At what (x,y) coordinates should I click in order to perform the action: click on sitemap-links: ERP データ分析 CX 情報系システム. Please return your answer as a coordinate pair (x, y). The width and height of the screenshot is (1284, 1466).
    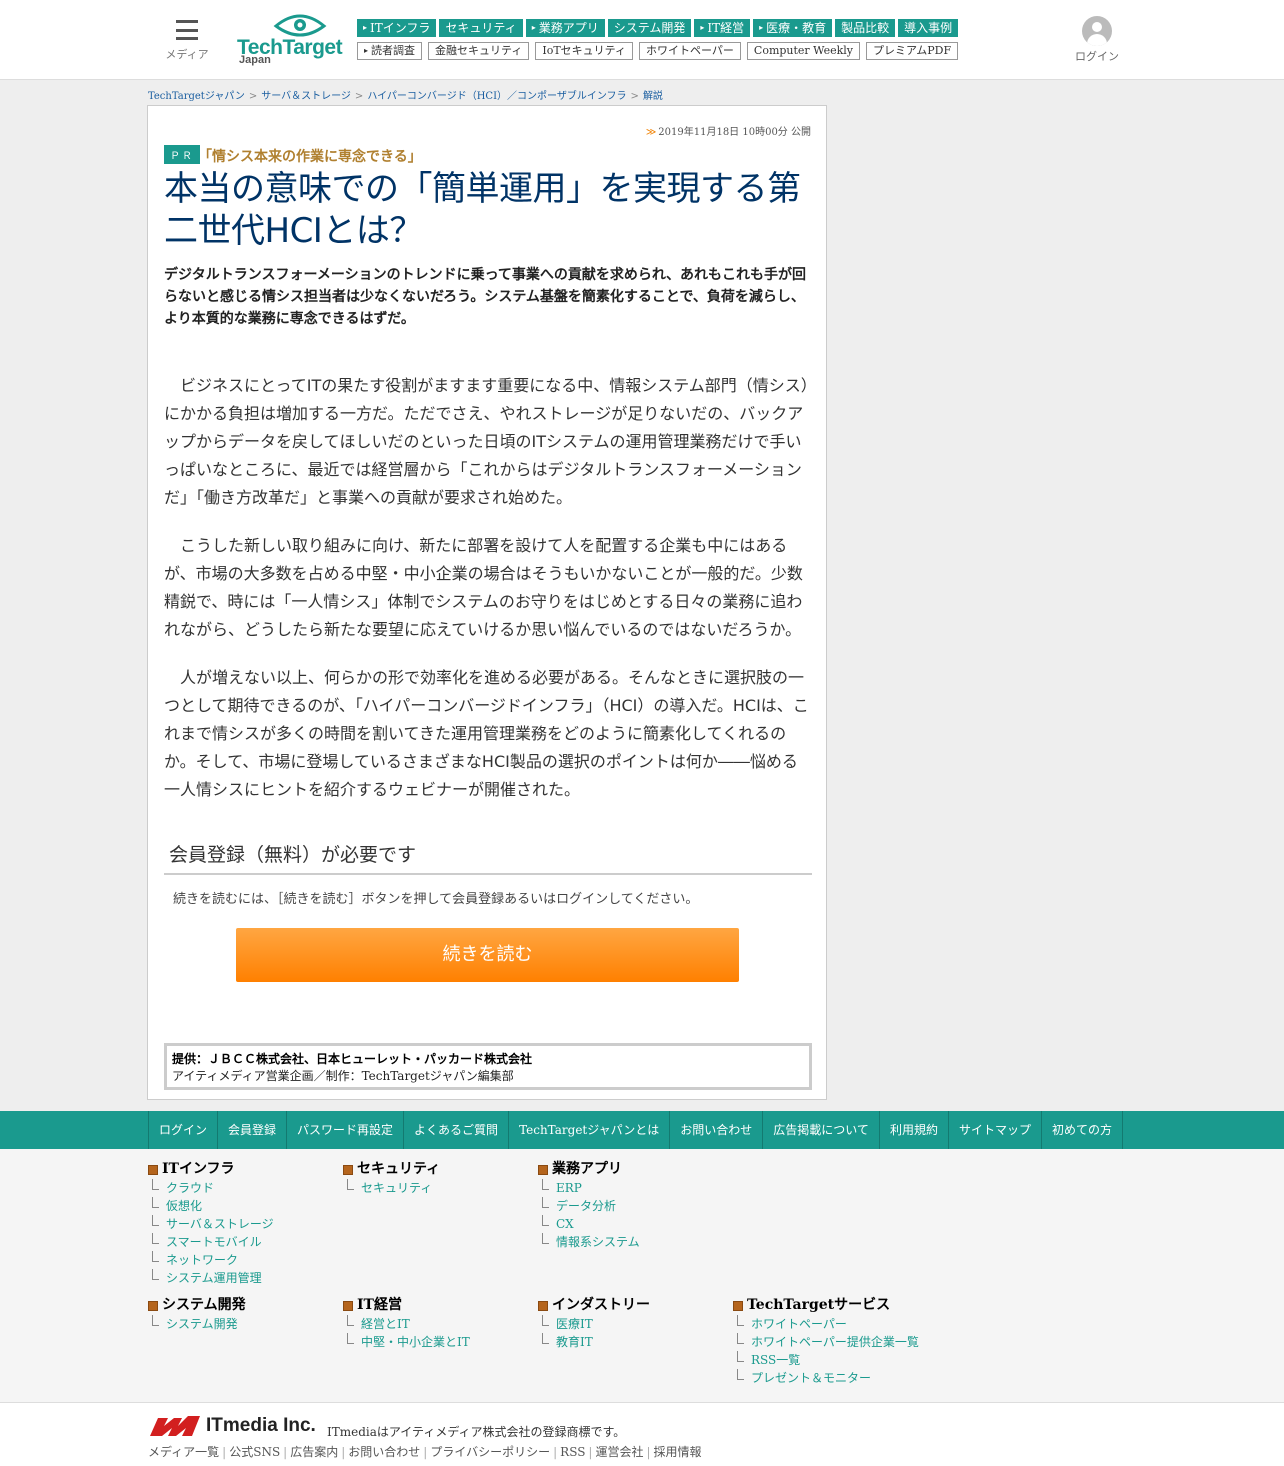
    Looking at the image, I should click on (591, 1215).